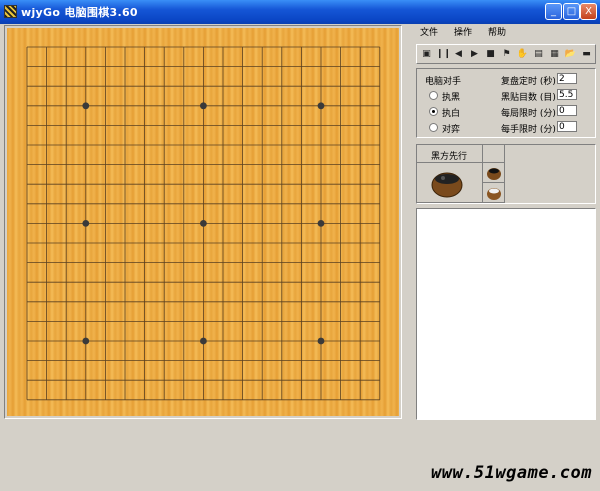  Describe the element at coordinates (497, 31) in the screenshot. I see `menu-help: 帮助` at that location.